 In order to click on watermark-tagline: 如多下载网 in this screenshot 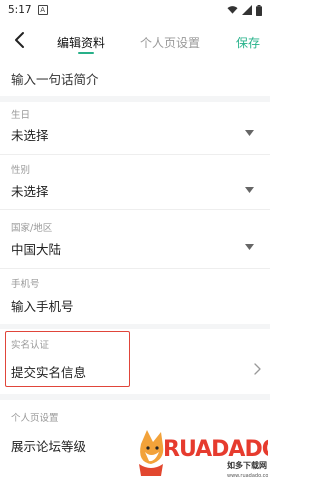, I will do `click(247, 465)`.